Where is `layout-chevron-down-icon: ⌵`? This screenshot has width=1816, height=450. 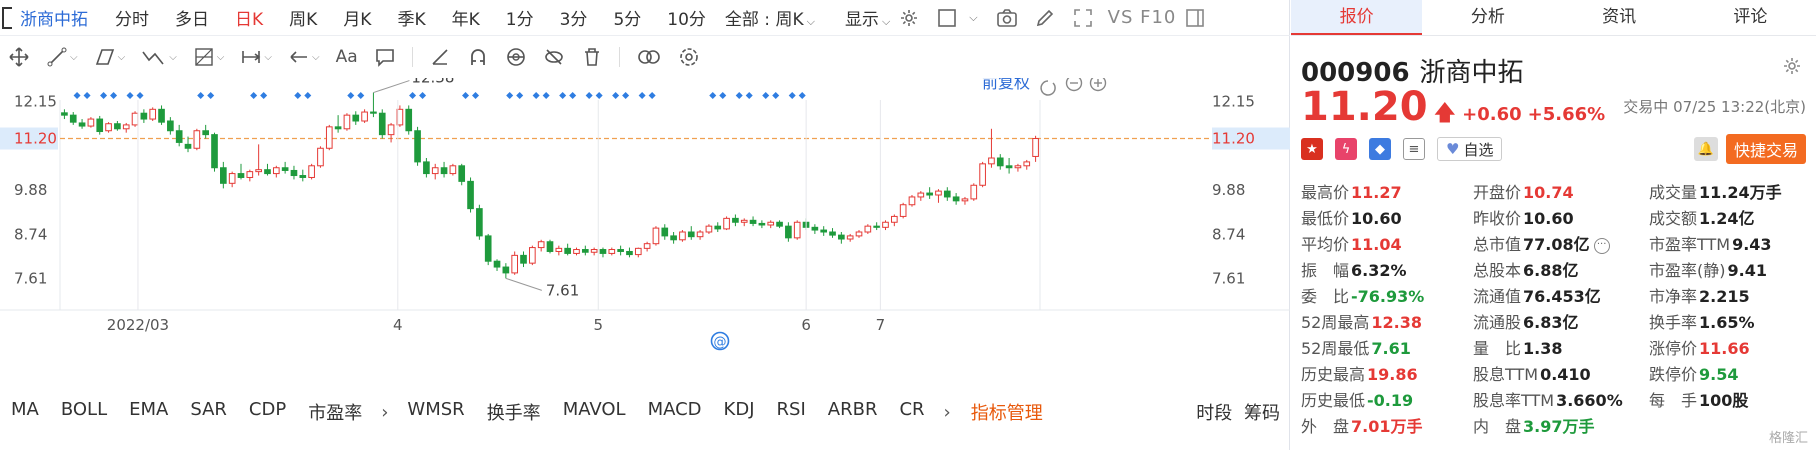 layout-chevron-down-icon: ⌵ is located at coordinates (973, 18).